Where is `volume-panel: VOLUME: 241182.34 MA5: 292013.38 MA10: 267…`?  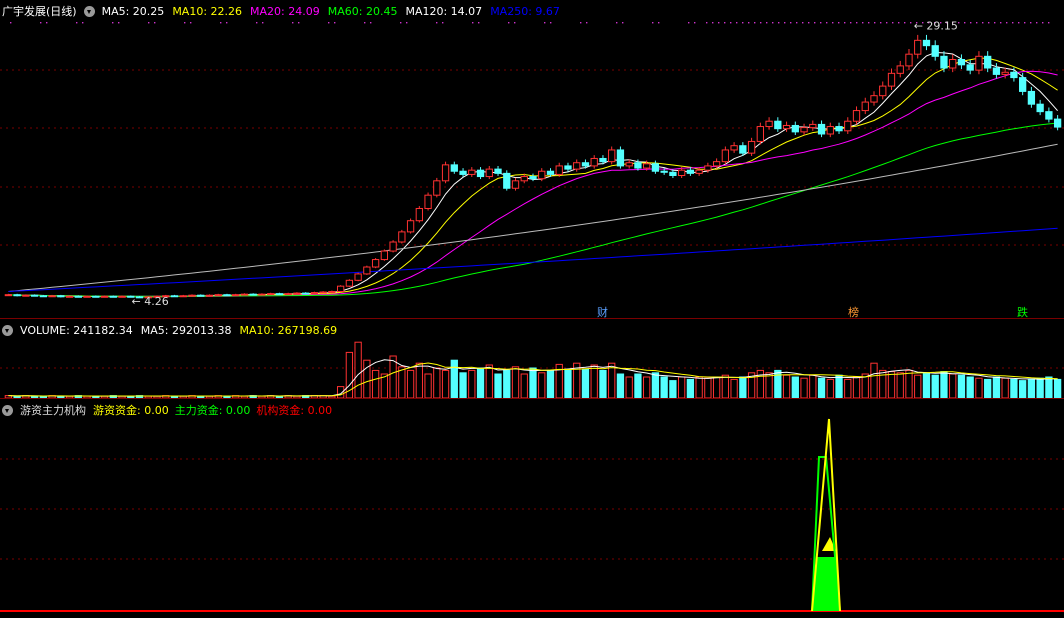 volume-panel: VOLUME: 241182.34 MA5: 292013.38 MA10: 267… is located at coordinates (532, 358).